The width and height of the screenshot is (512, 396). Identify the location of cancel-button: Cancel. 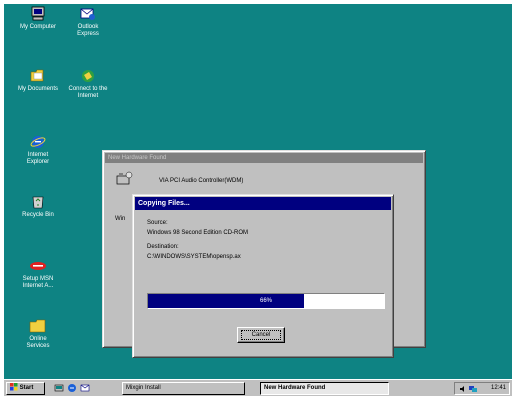
(261, 335).